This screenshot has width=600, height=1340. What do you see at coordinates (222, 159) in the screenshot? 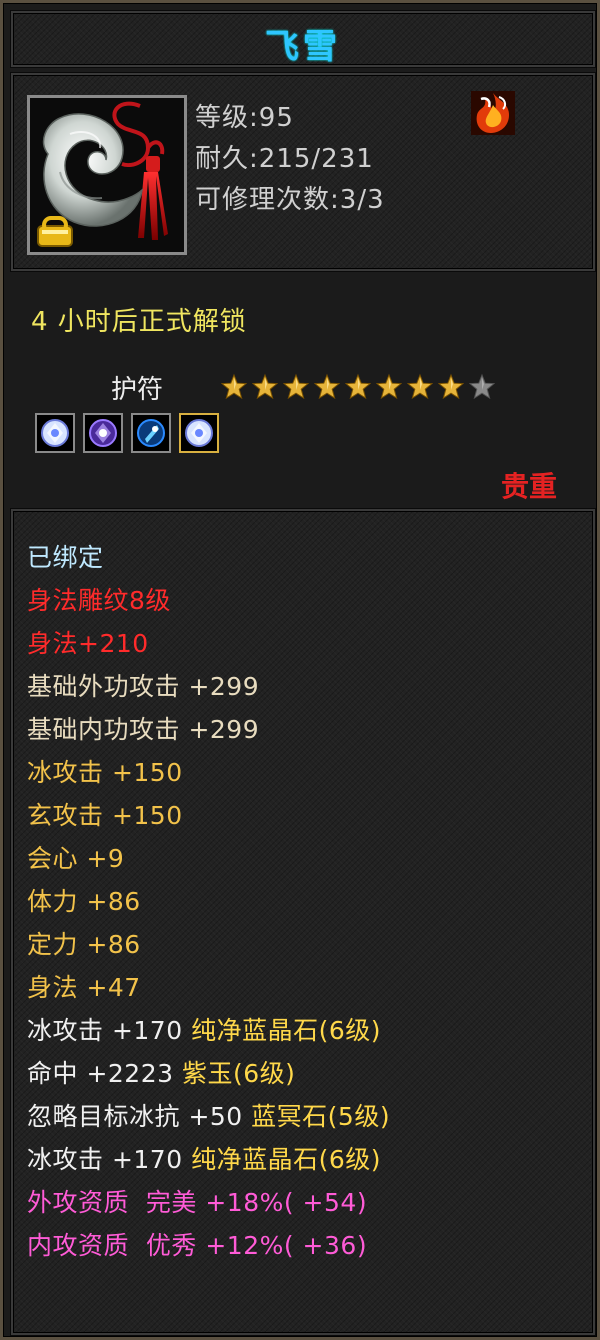
I see `durability-label: 耐久` at bounding box center [222, 159].